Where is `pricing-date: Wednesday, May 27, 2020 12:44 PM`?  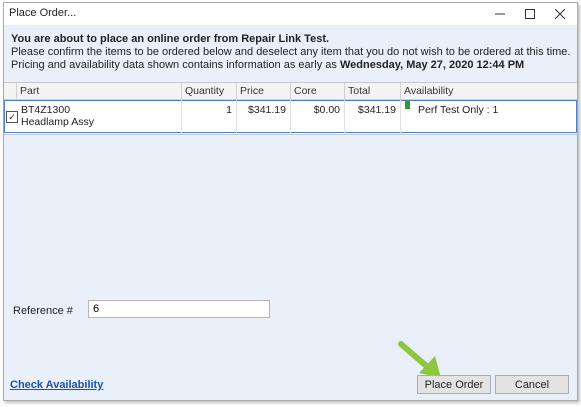
pricing-date: Wednesday, May 27, 2020 12:44 PM is located at coordinates (432, 65).